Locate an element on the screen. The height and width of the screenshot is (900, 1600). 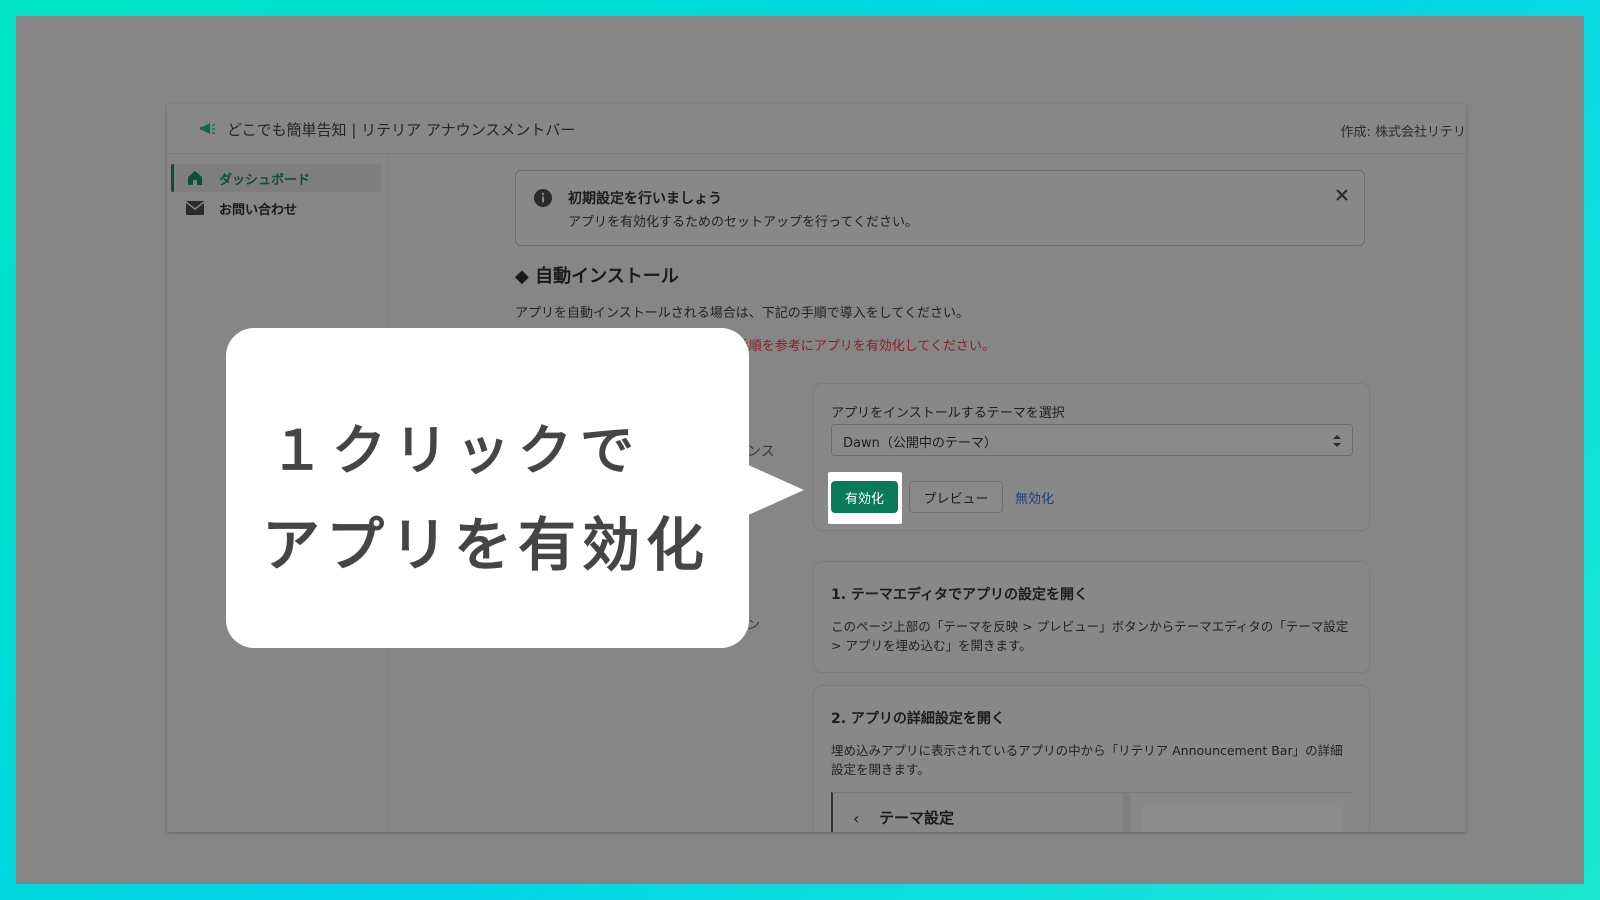
panel-placeholder is located at coordinates (1243, 819).